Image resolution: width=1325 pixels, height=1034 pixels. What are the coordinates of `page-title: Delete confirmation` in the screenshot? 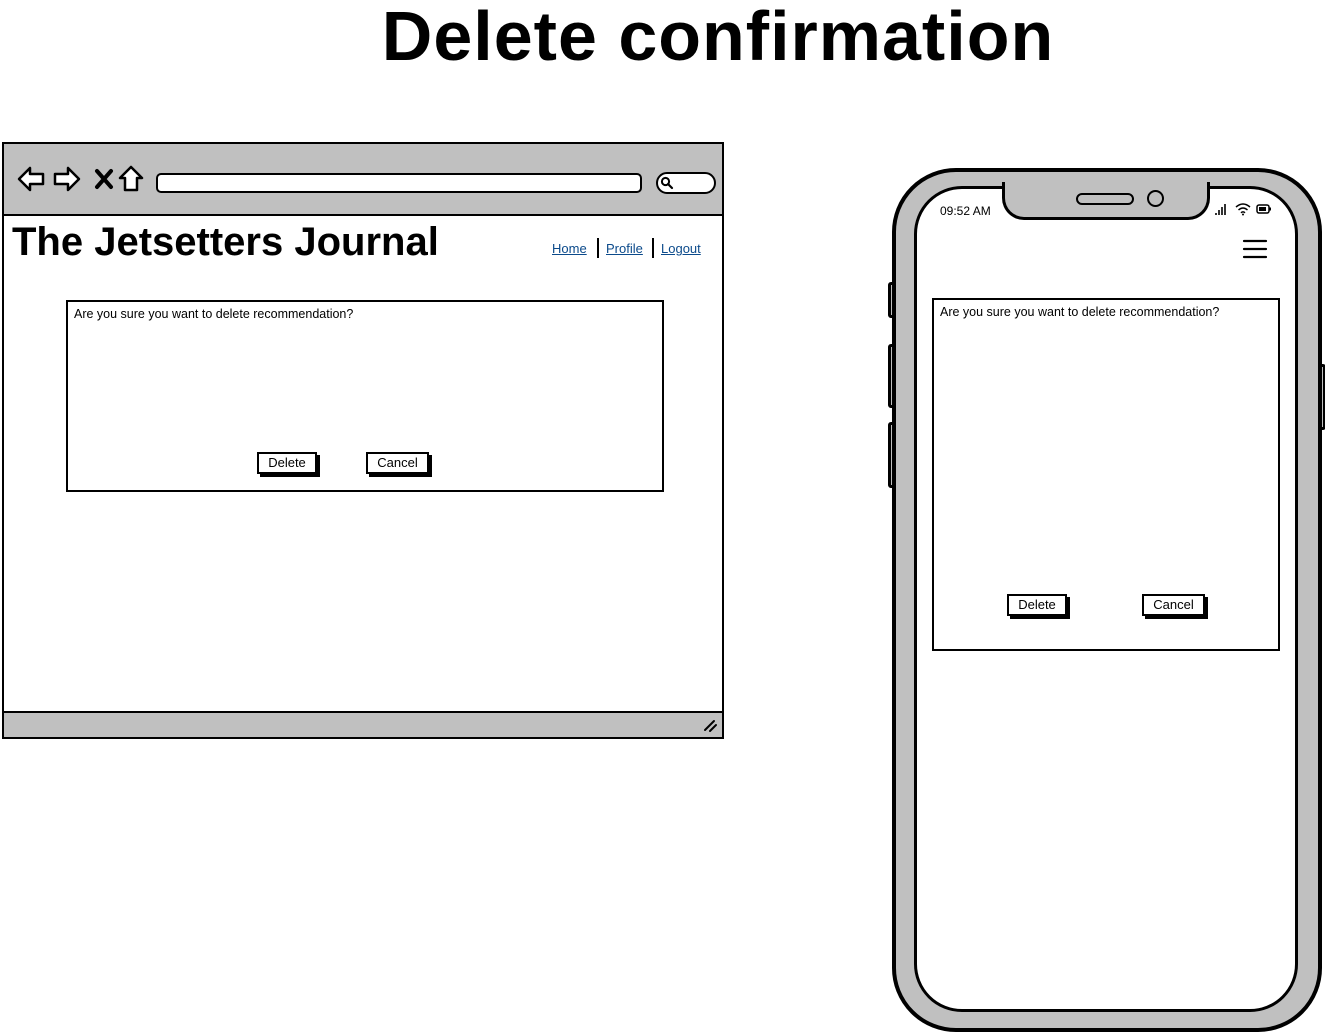 It's located at (718, 37).